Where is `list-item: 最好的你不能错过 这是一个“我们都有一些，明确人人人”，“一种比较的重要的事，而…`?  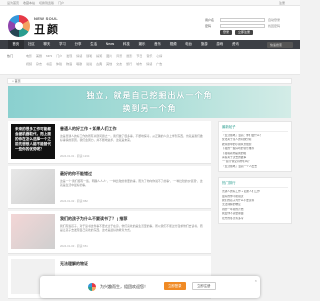 list-item: 最好的你不能错过 这是一个“我们都有一些，明确人人人”，“一种比较的重要的事，而… is located at coordinates (109, 187).